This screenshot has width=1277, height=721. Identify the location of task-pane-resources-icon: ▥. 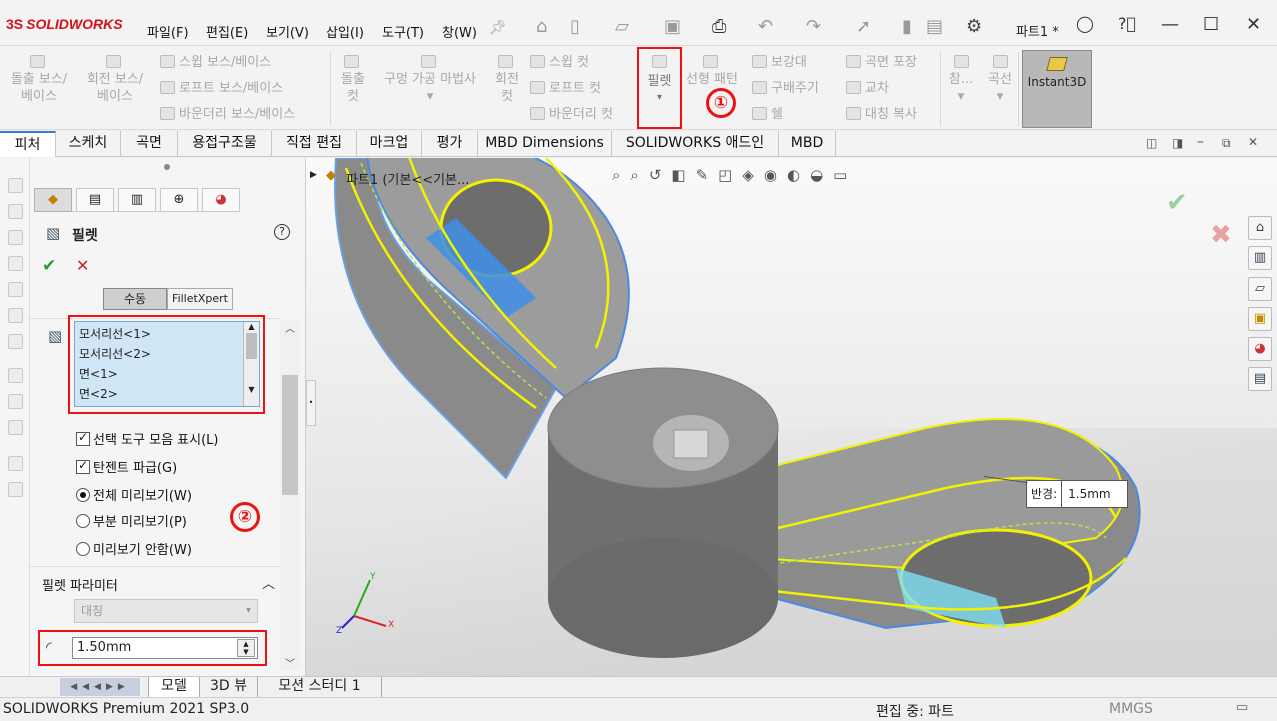
(1260, 258).